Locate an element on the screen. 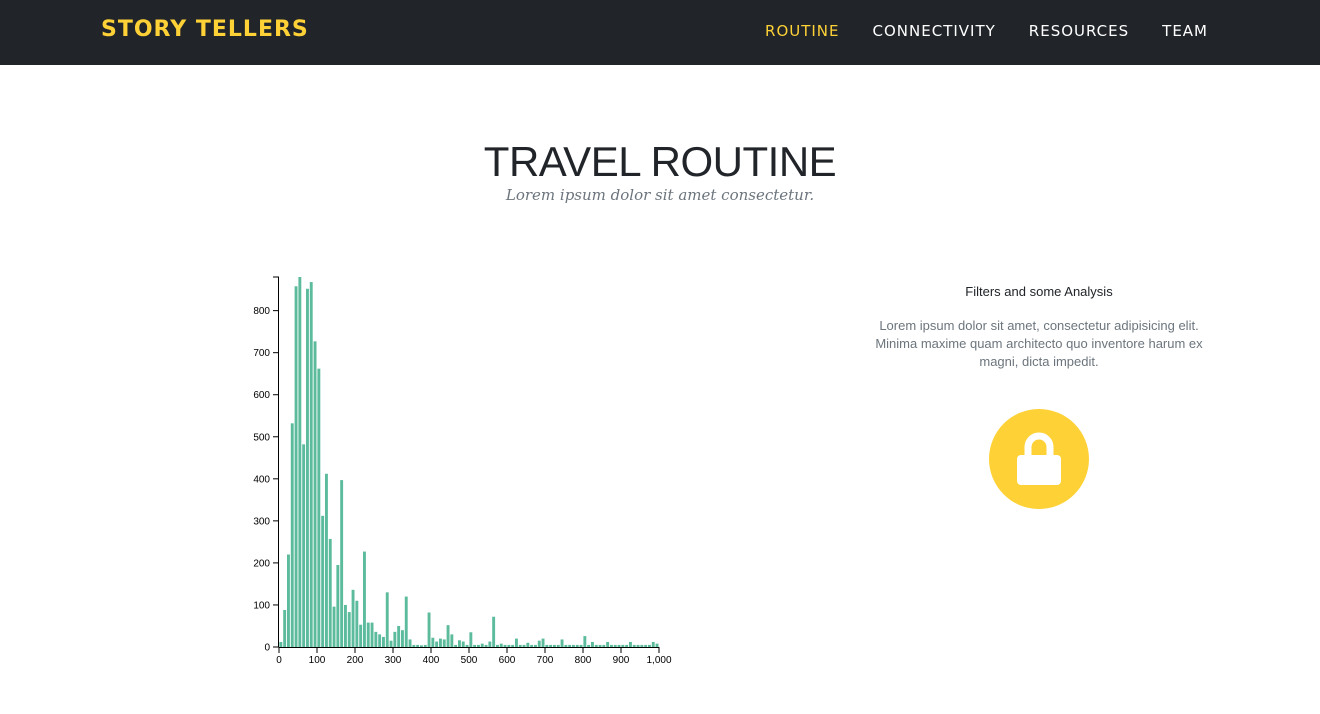 The height and width of the screenshot is (714, 1320). y-tick-label: 0 is located at coordinates (267, 648).